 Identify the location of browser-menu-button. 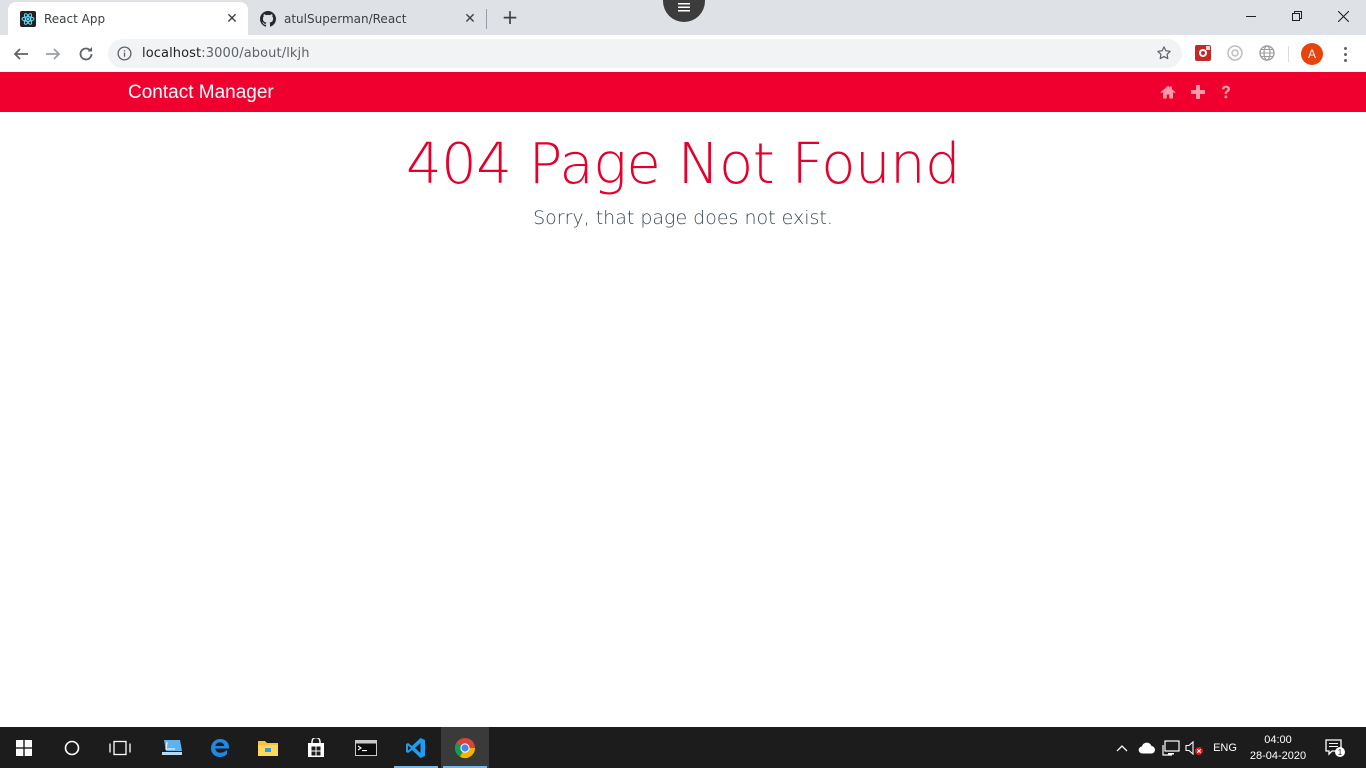
(1345, 54).